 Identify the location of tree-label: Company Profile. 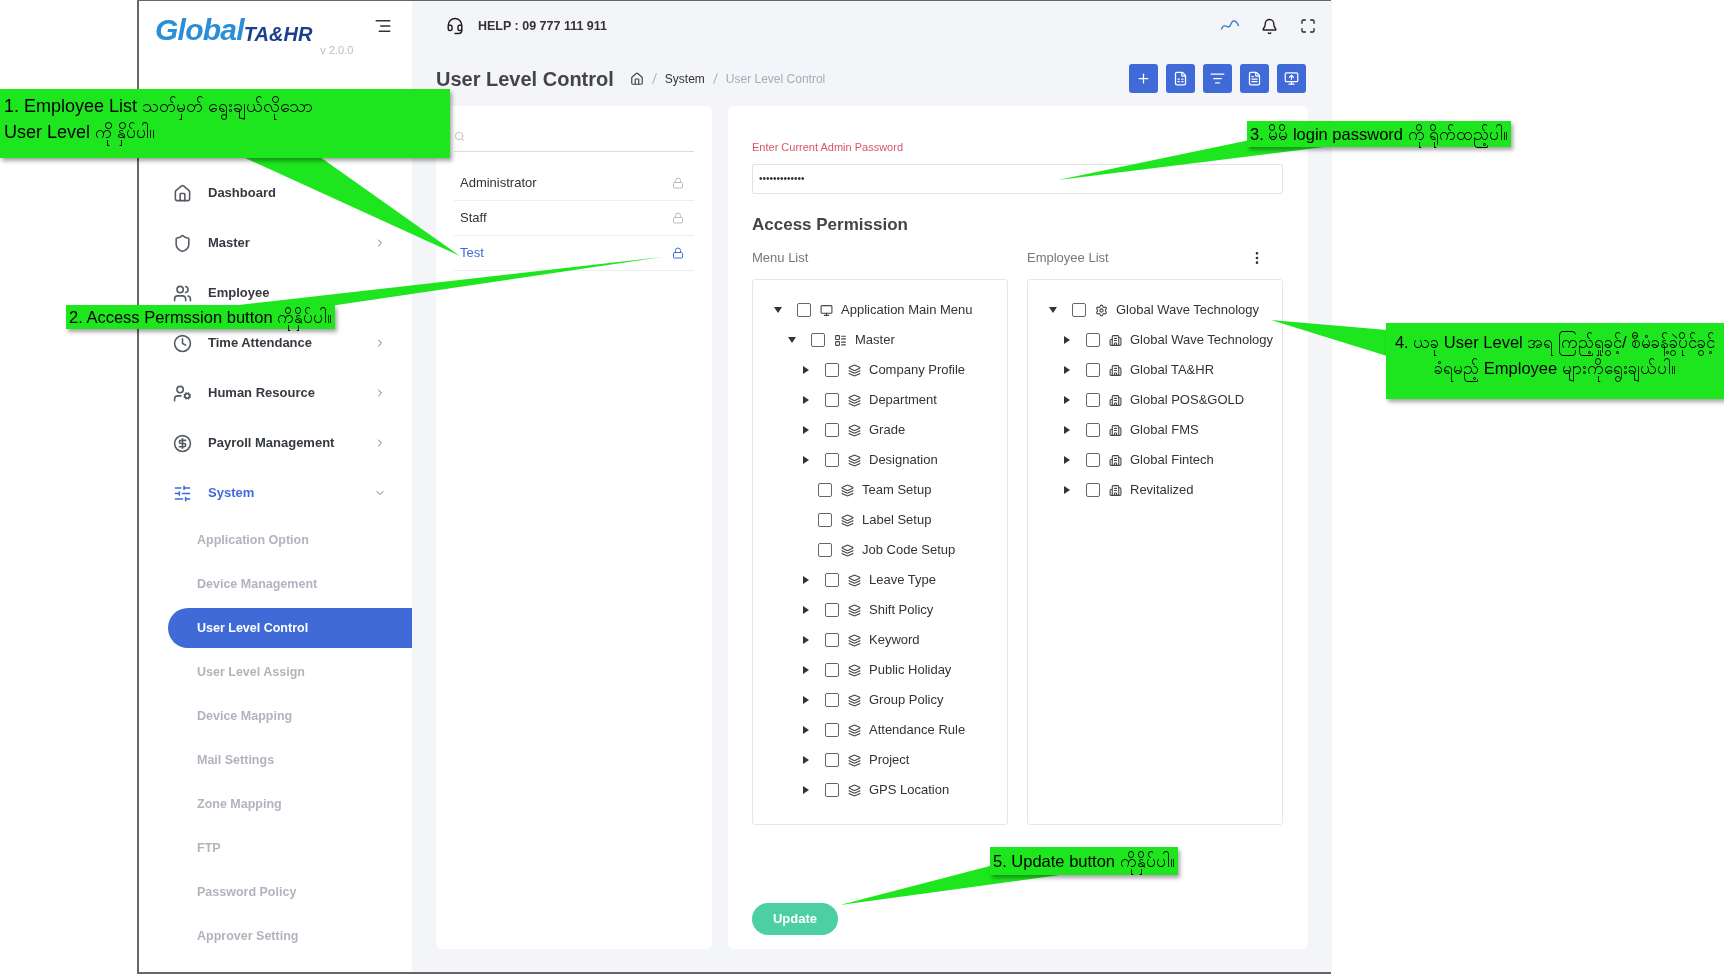
(917, 370).